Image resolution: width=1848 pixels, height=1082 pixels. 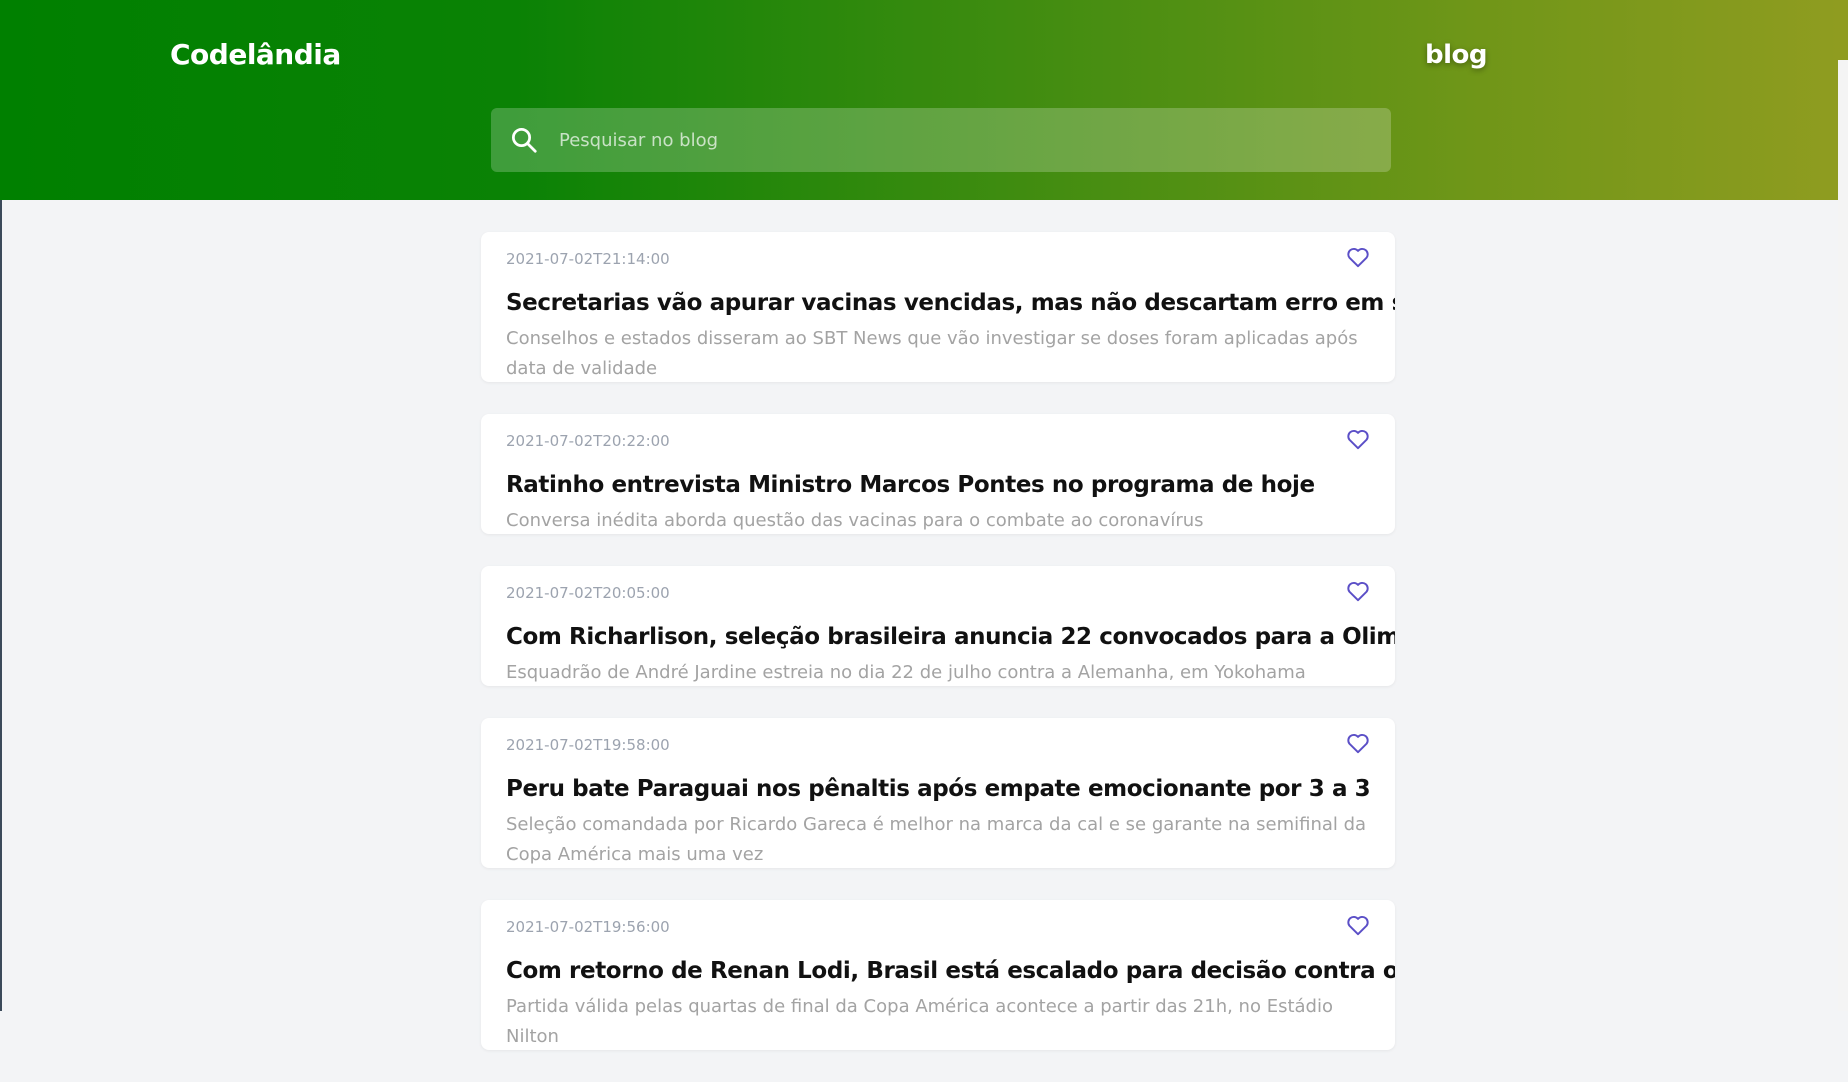 I want to click on post-date: 2021-07-02T20:22:00, so click(x=588, y=441).